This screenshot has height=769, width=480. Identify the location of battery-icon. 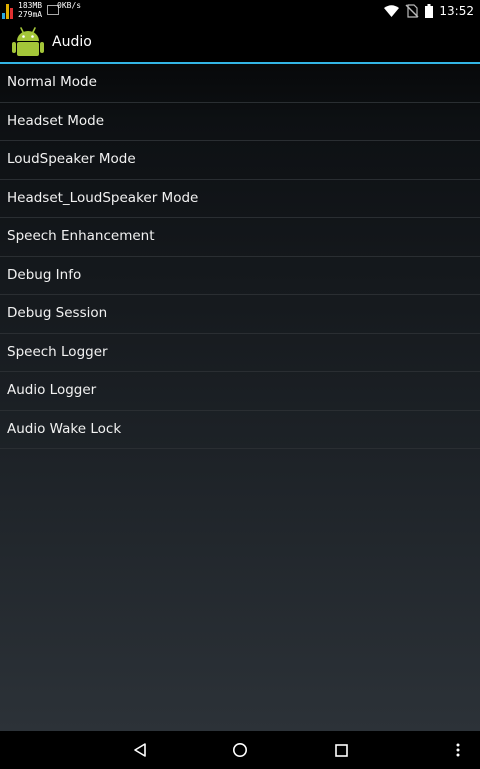
(429, 11).